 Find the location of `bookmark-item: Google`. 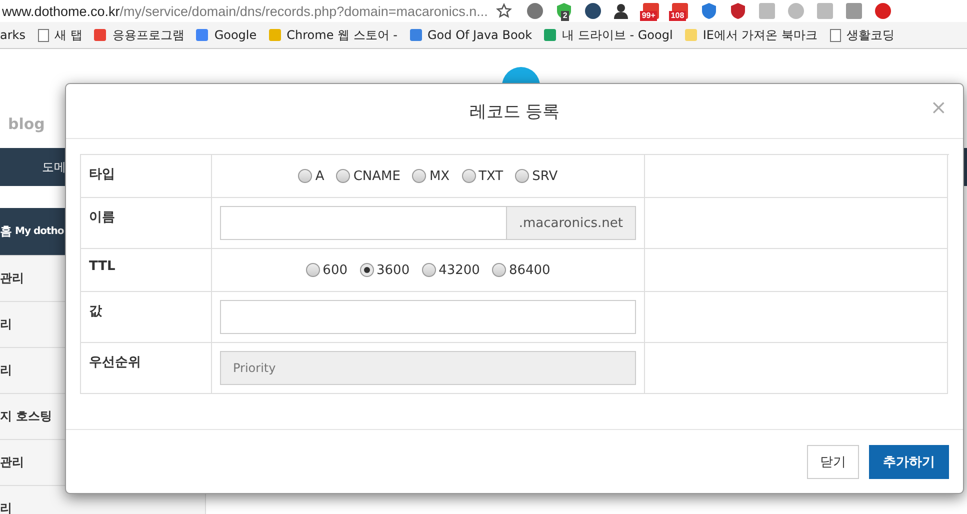

bookmark-item: Google is located at coordinates (226, 35).